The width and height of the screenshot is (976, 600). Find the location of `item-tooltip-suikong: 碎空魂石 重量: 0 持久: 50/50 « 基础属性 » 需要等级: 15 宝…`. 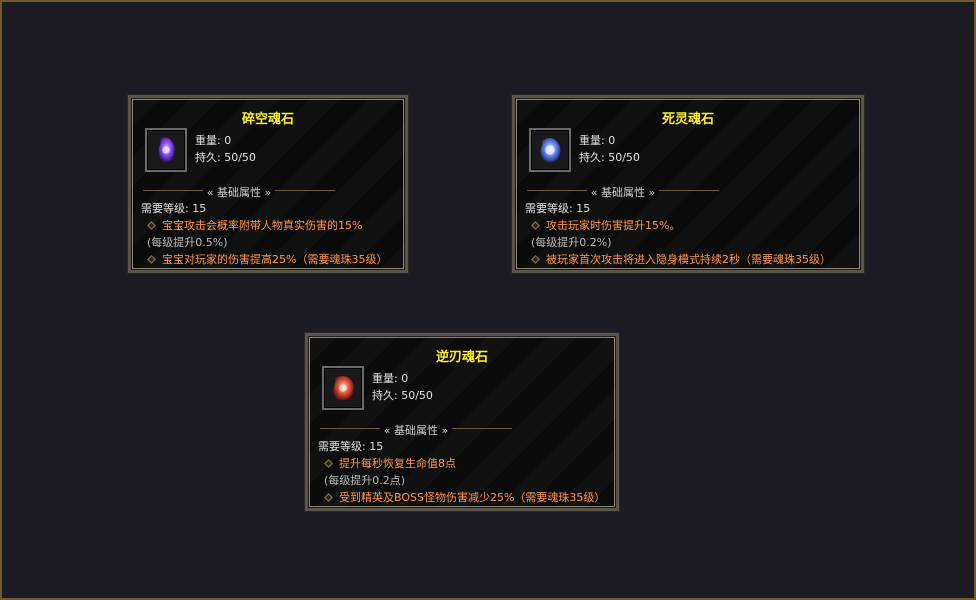

item-tooltip-suikong: 碎空魂石 重量: 0 持久: 50/50 « 基础属性 » 需要等级: 15 宝… is located at coordinates (268, 184).